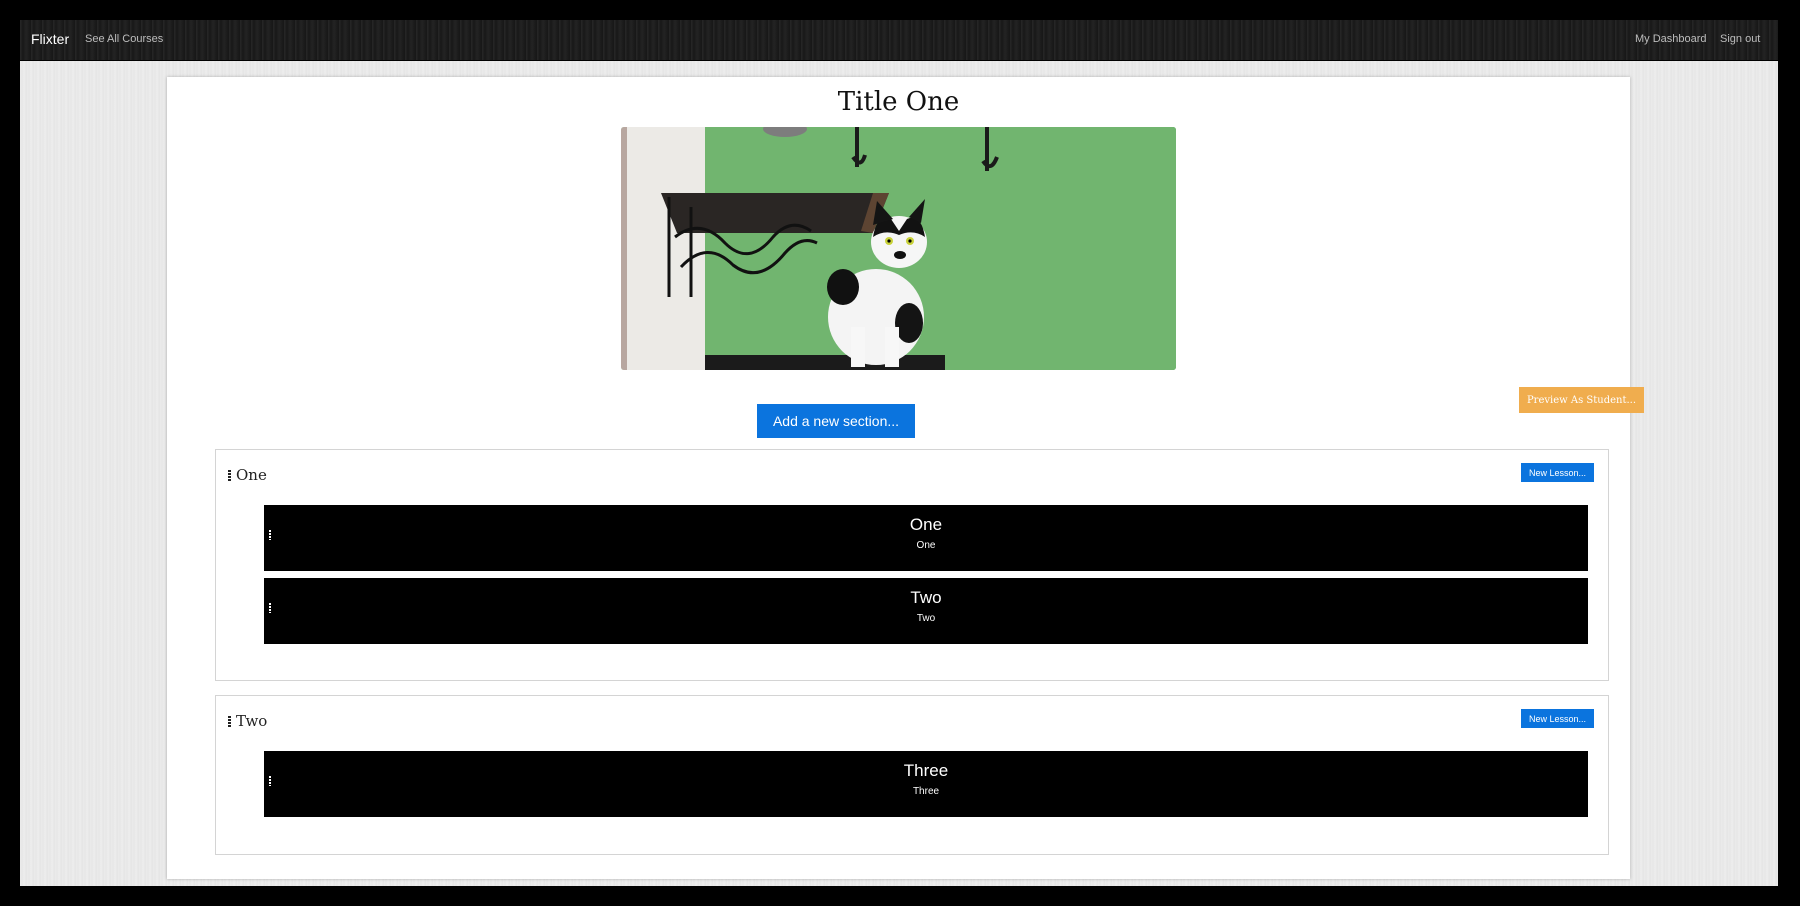 The width and height of the screenshot is (1800, 906). What do you see at coordinates (1740, 39) in the screenshot?
I see `sign-out-link: Sign out` at bounding box center [1740, 39].